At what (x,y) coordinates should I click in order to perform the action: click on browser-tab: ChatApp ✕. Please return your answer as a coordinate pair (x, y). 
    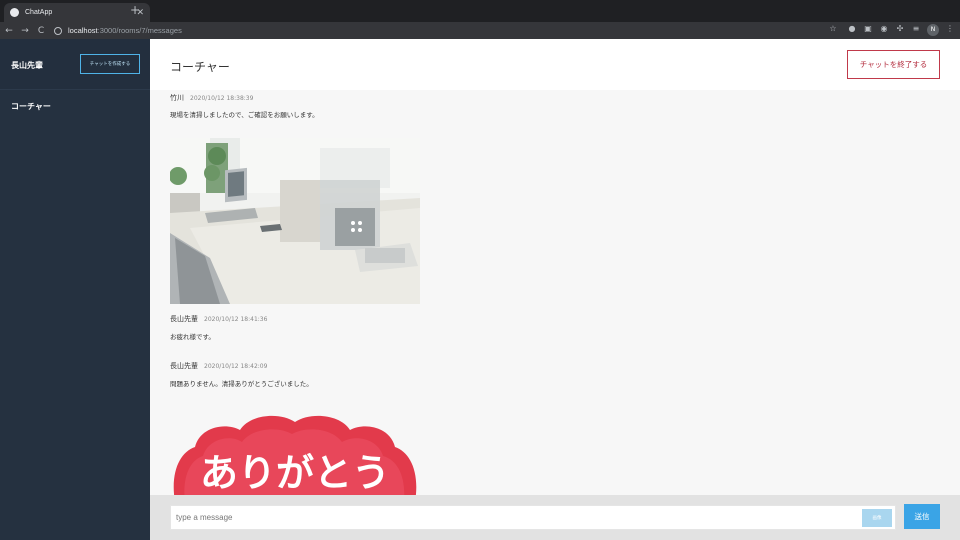
    Looking at the image, I should click on (77, 12).